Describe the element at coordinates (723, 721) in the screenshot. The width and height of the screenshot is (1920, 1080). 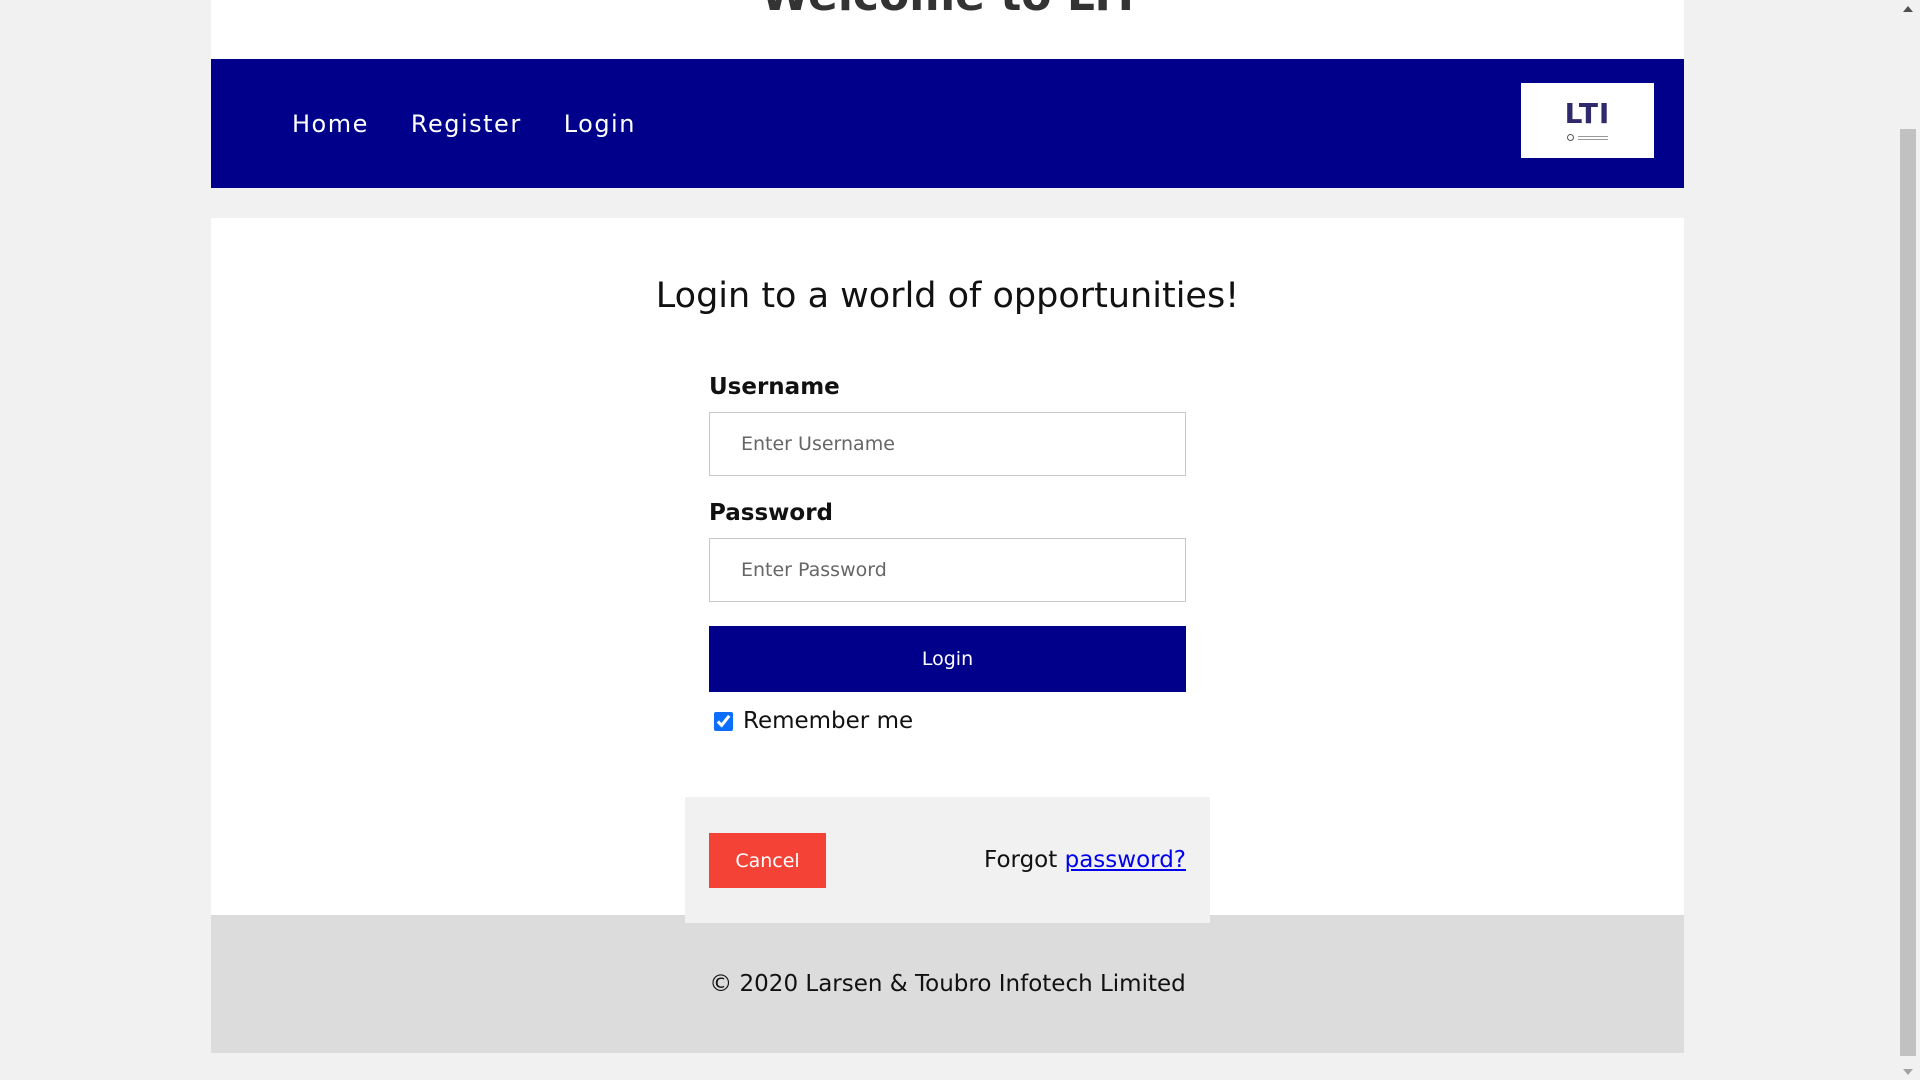
I see `remember-me-checkbox` at that location.